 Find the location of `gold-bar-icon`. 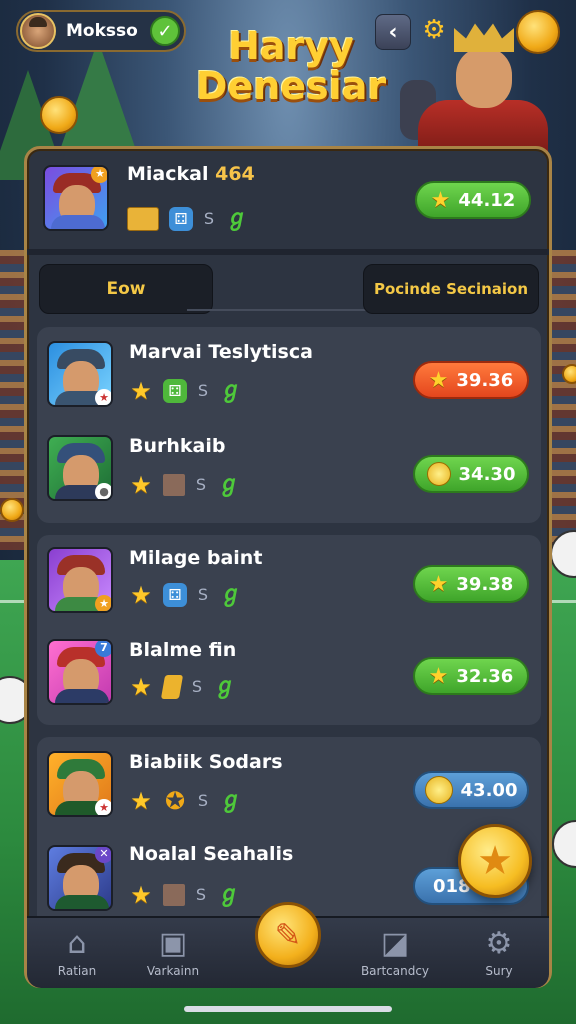

gold-bar-icon is located at coordinates (172, 687).